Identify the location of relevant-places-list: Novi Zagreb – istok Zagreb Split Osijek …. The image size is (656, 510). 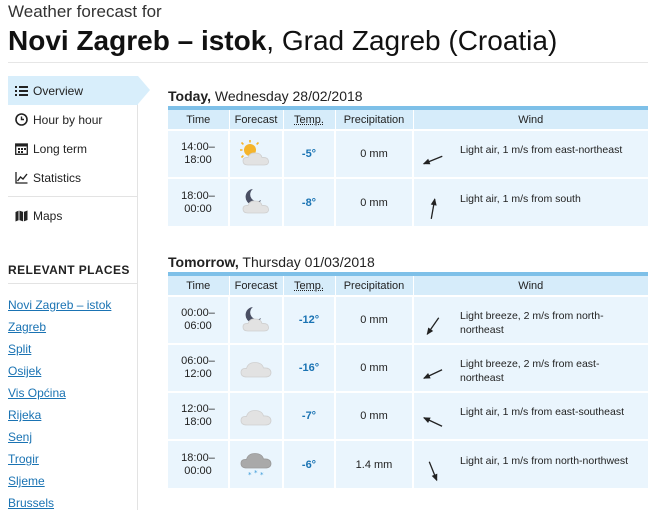
(72, 402).